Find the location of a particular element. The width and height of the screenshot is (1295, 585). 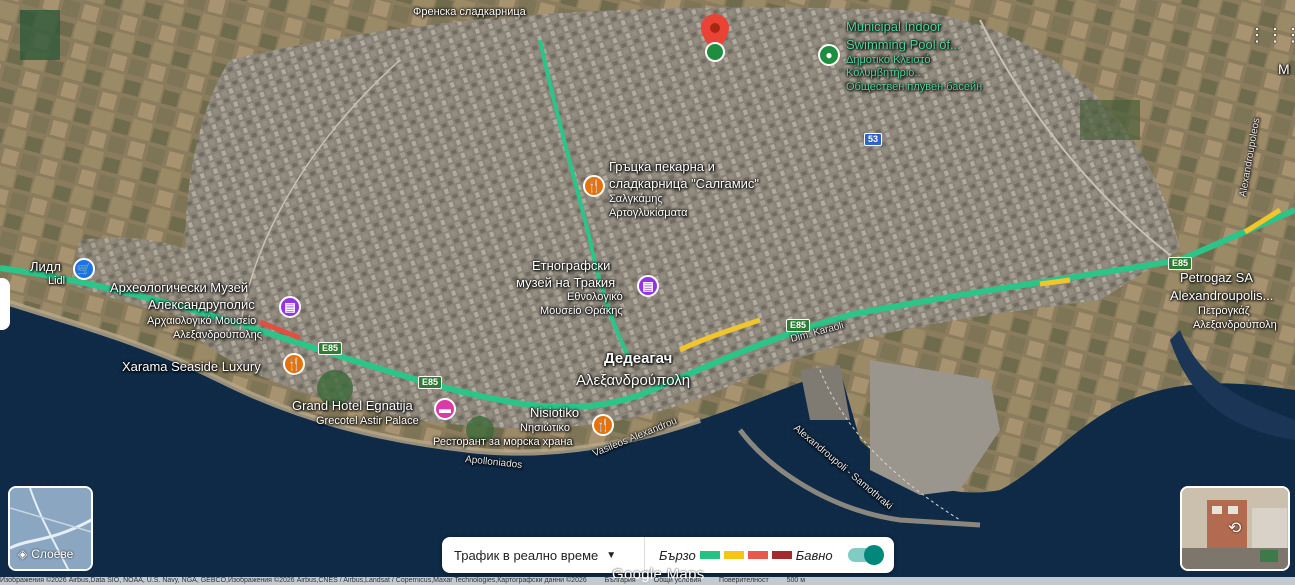

rotate-360-icon: ⟲ is located at coordinates (1235, 528).